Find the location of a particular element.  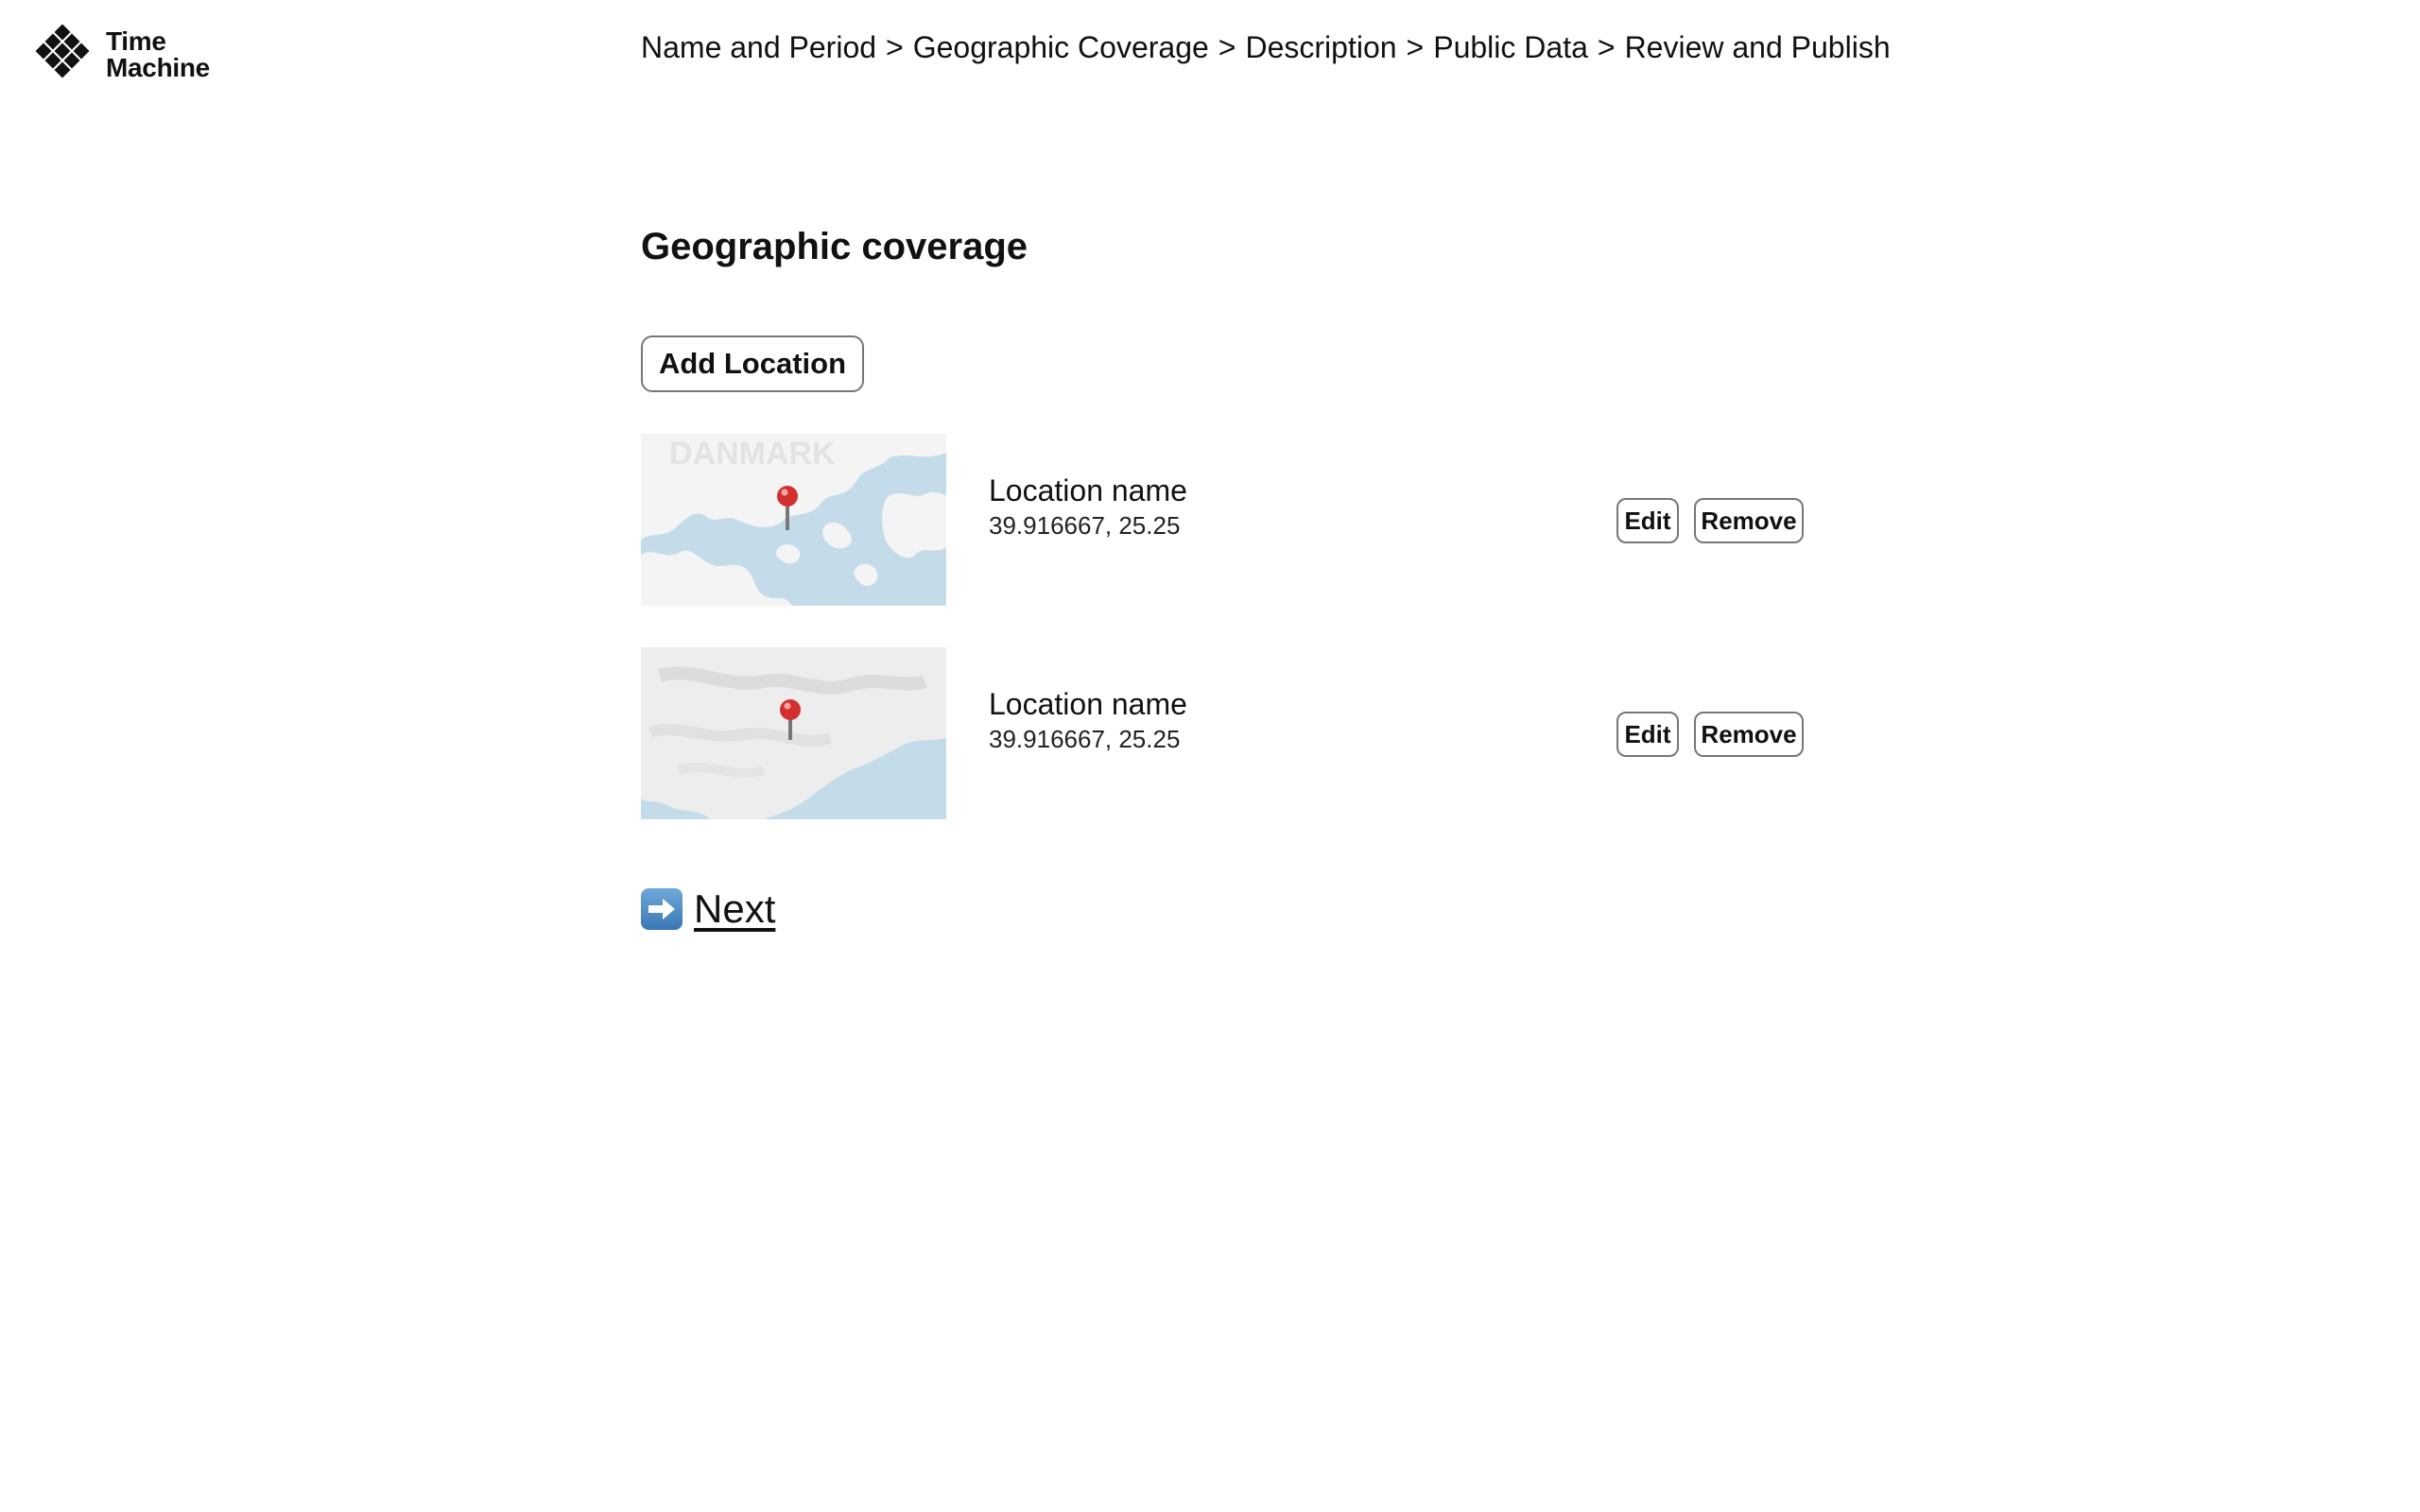

logo-text: Time Machine is located at coordinates (158, 54).